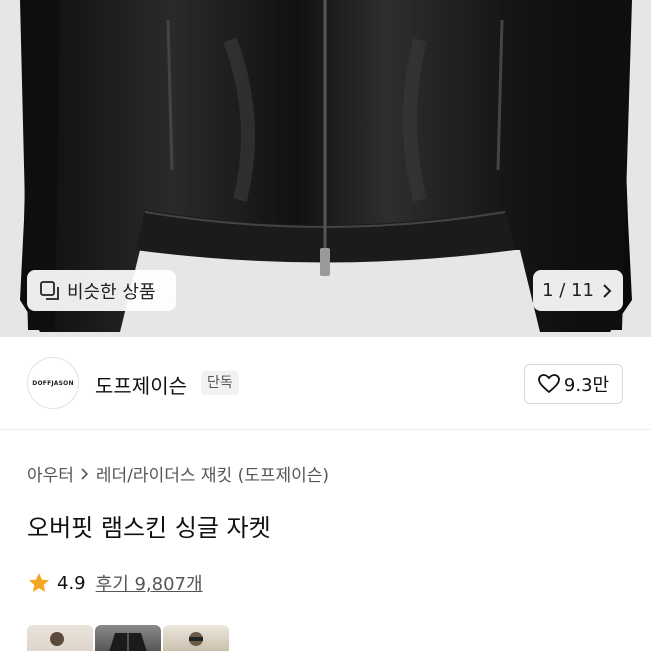  Describe the element at coordinates (111, 292) in the screenshot. I see `similar-items-label: 비슷한 상품` at that location.